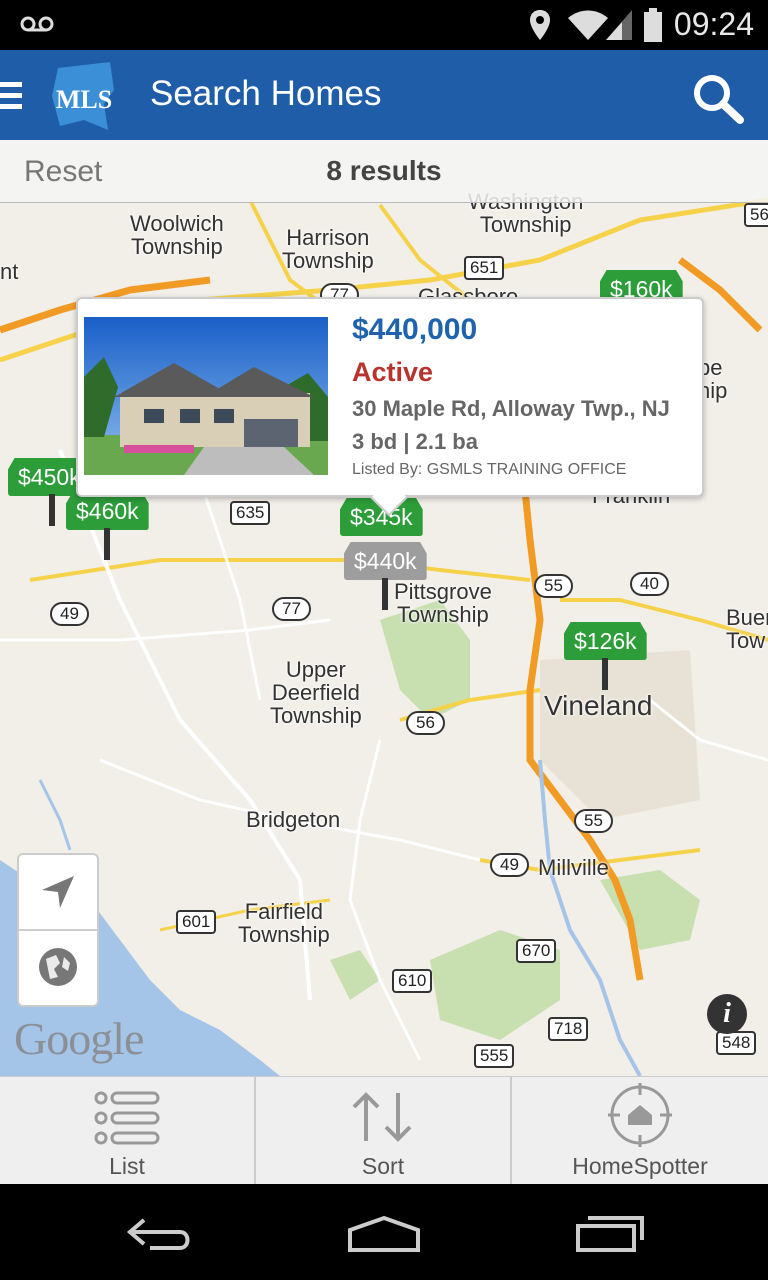 This screenshot has height=1280, width=768. What do you see at coordinates (573, 867) in the screenshot?
I see `place-label: Millville` at bounding box center [573, 867].